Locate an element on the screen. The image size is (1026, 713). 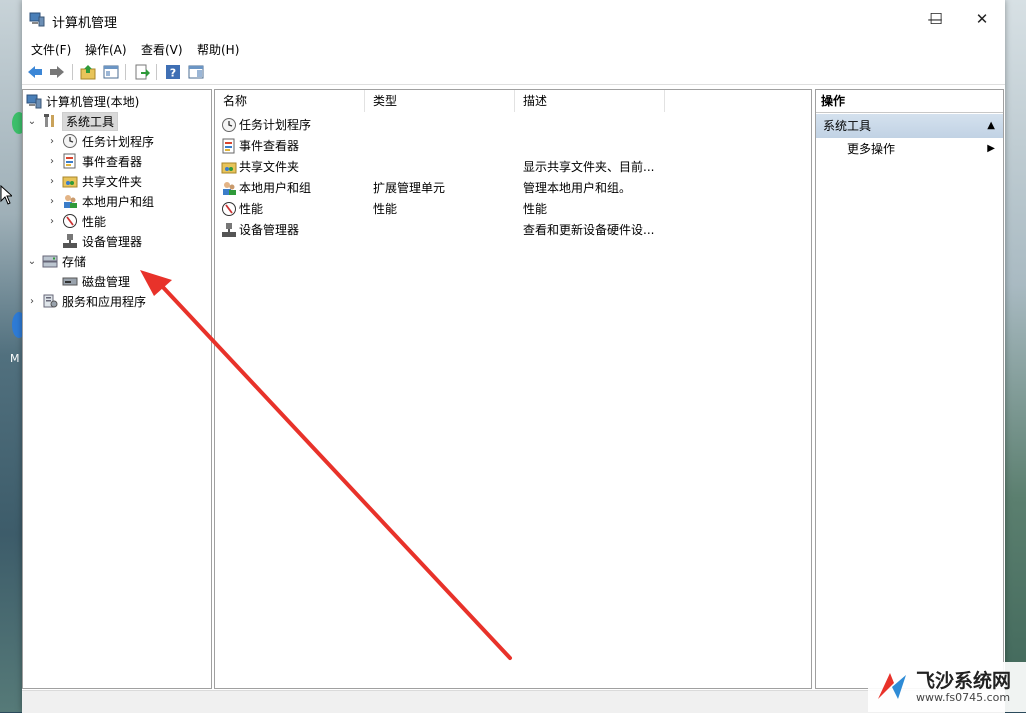
watermark-brand: 飞沙系统网 is located at coordinates (964, 680).